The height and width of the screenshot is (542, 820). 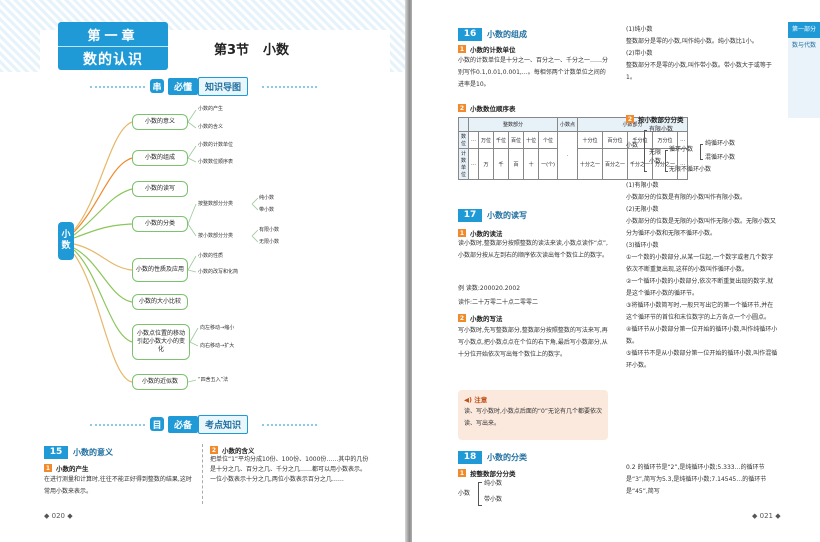 I want to click on subsection-title: 2 按小数部分分类, so click(x=655, y=119).